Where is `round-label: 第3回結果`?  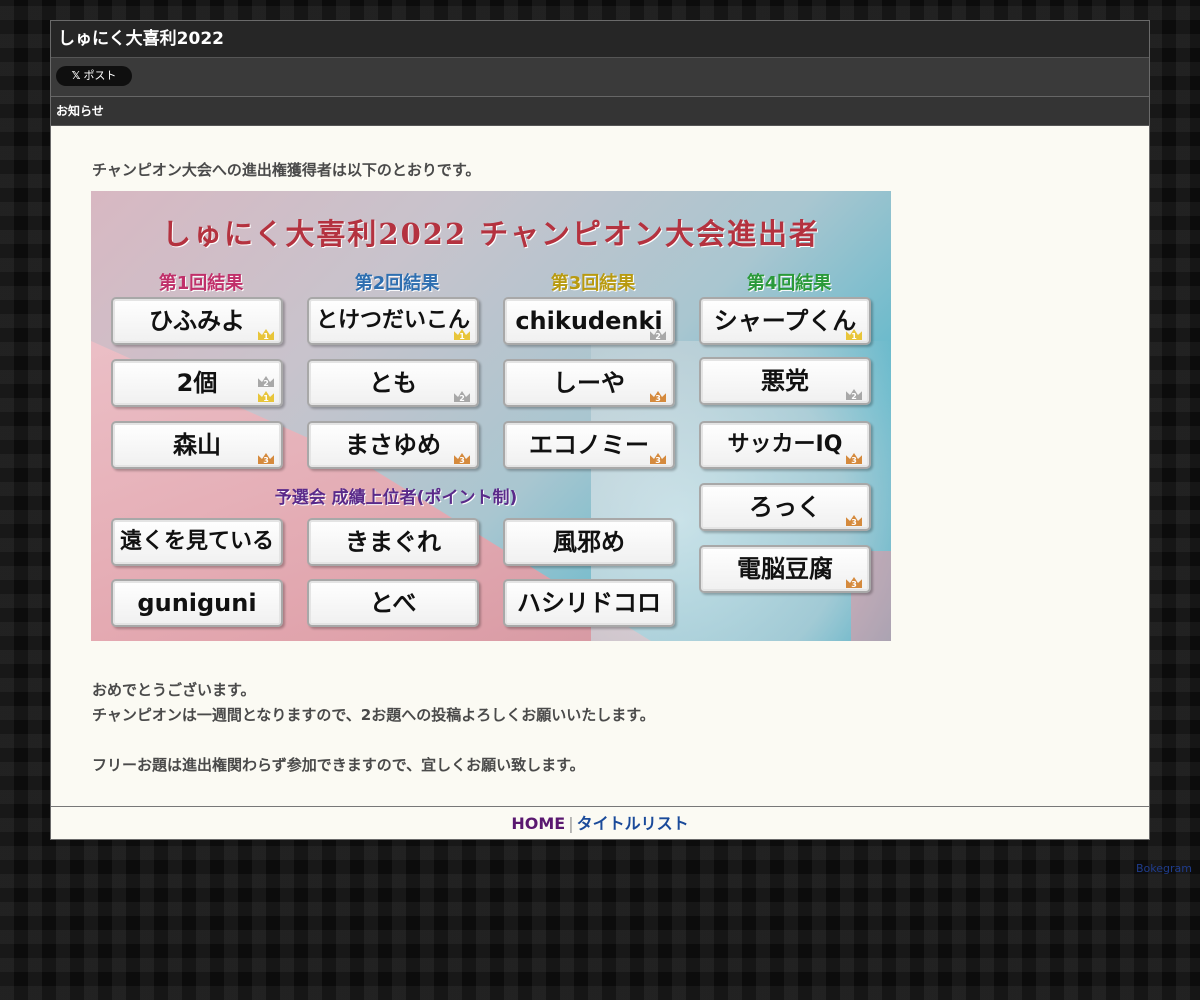
round-label: 第3回結果 is located at coordinates (593, 283).